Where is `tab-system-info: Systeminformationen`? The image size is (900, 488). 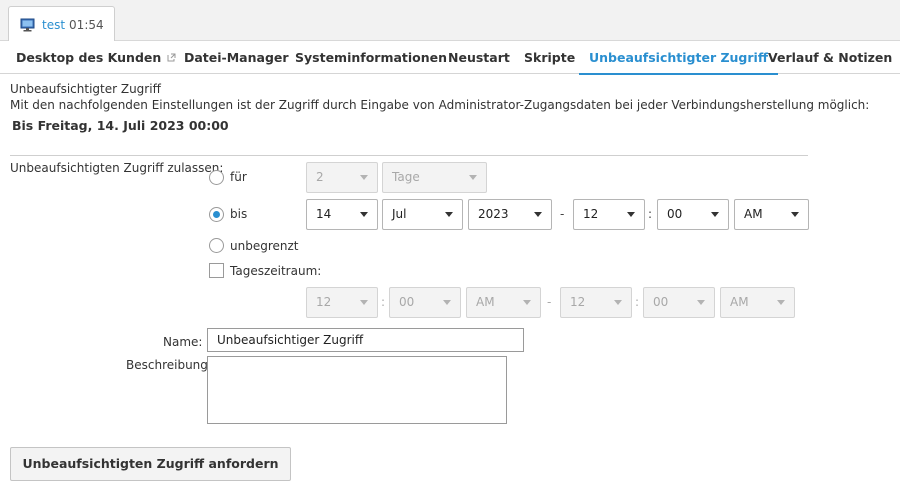
tab-system-info: Systeminformationen is located at coordinates (371, 57).